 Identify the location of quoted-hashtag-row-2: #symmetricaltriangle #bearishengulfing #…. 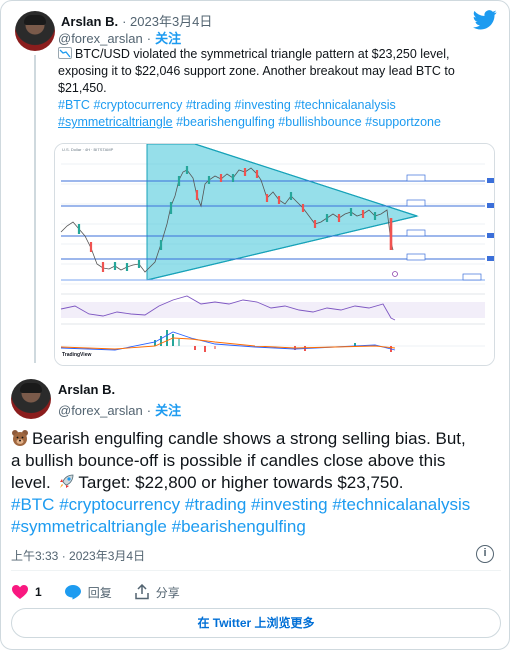
(278, 122).